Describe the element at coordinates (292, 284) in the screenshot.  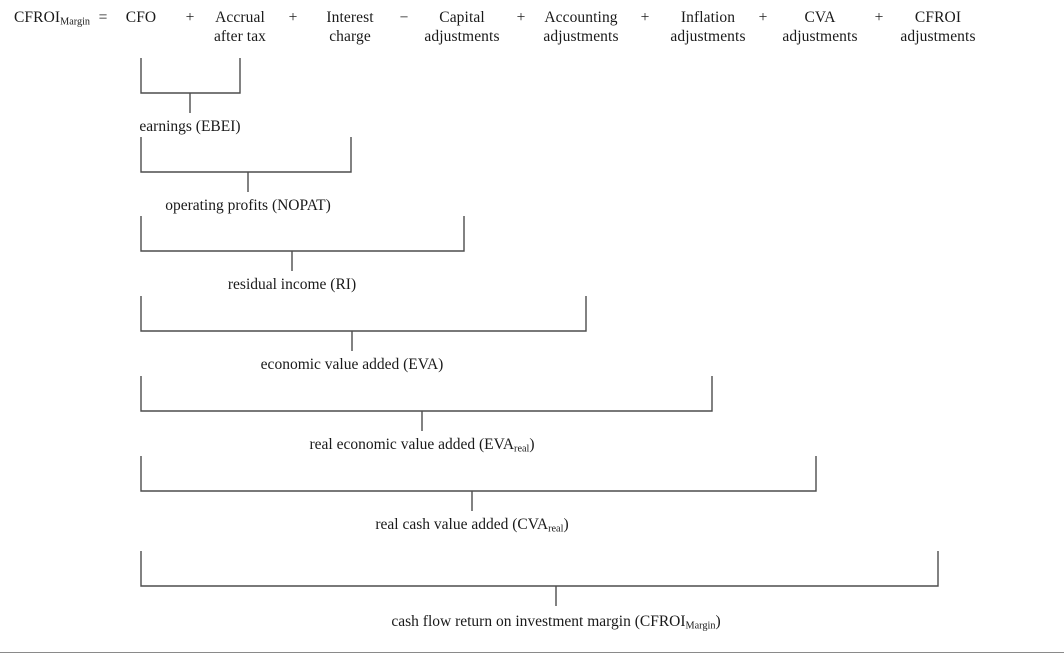
I see `bracket-residual-income-label: residual income (RI)` at that location.